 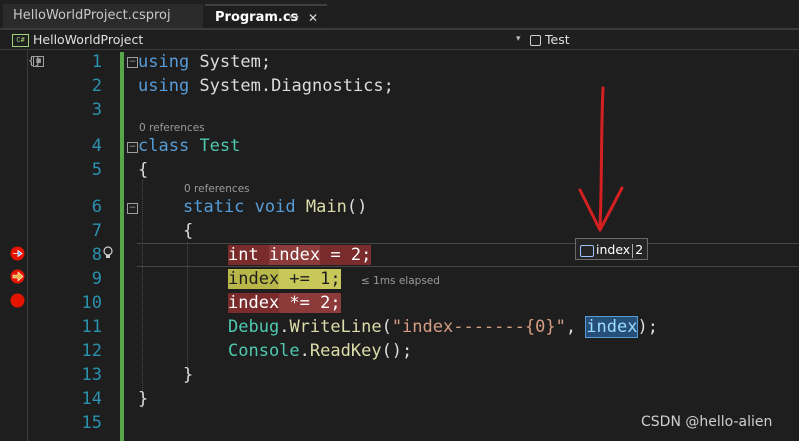 What do you see at coordinates (108, 254) in the screenshot?
I see `lightbulb-icon` at bounding box center [108, 254].